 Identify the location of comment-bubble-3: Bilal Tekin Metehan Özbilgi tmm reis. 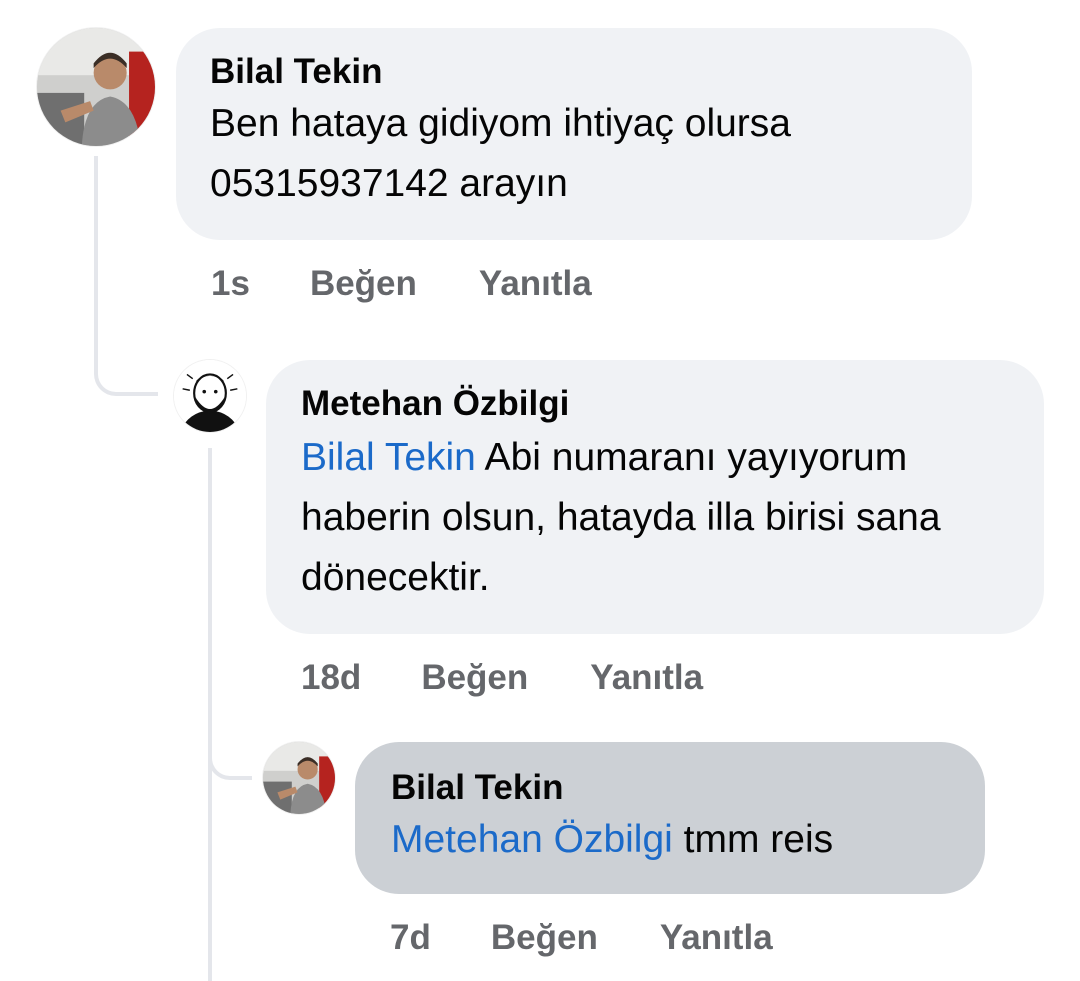
(670, 818).